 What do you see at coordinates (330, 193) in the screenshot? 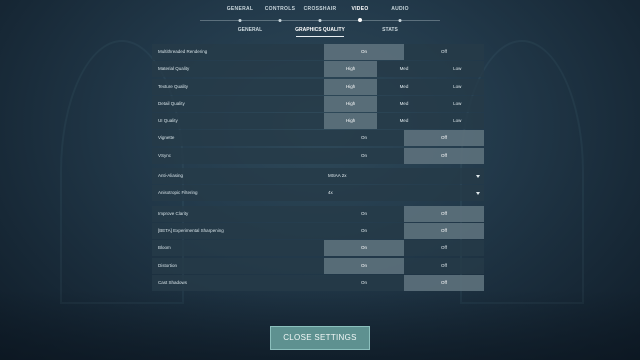
I see `dropdown-value: 4x` at bounding box center [330, 193].